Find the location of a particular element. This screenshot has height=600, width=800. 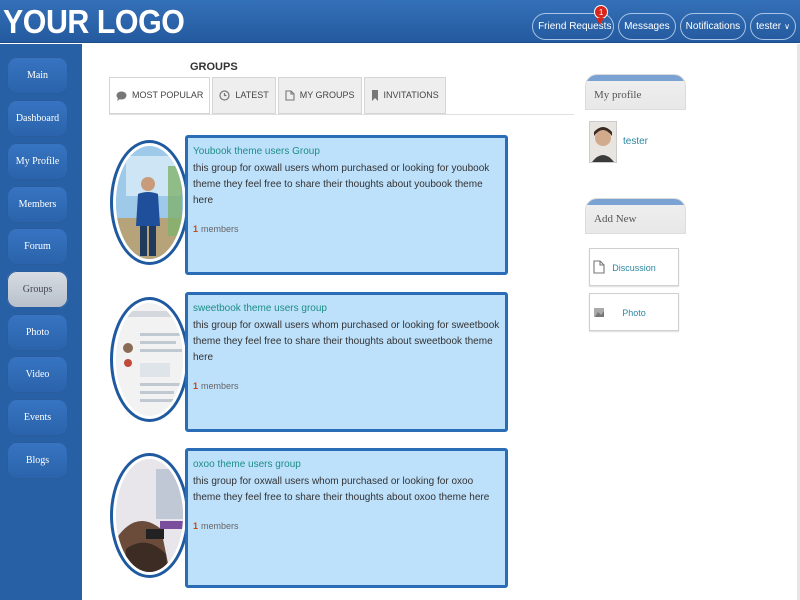

tab-my-groups: MY GROUPS is located at coordinates (319, 95).